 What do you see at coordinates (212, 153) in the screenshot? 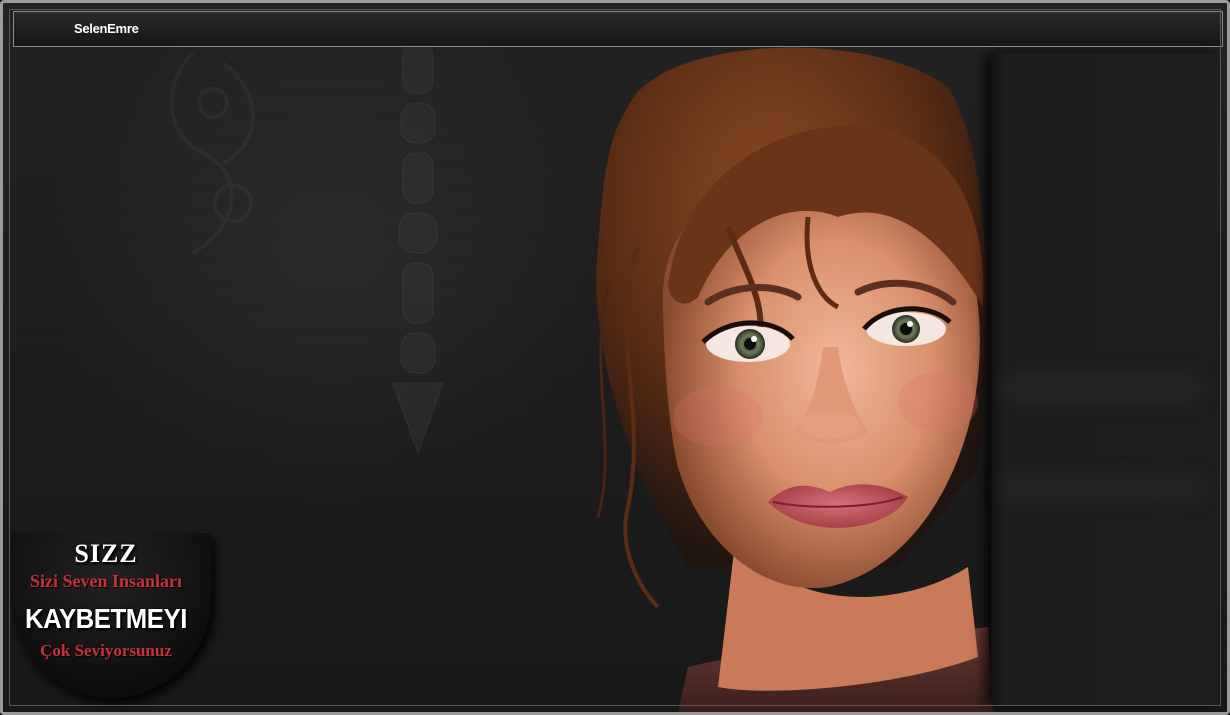
I see `ornament-decoration-icon` at bounding box center [212, 153].